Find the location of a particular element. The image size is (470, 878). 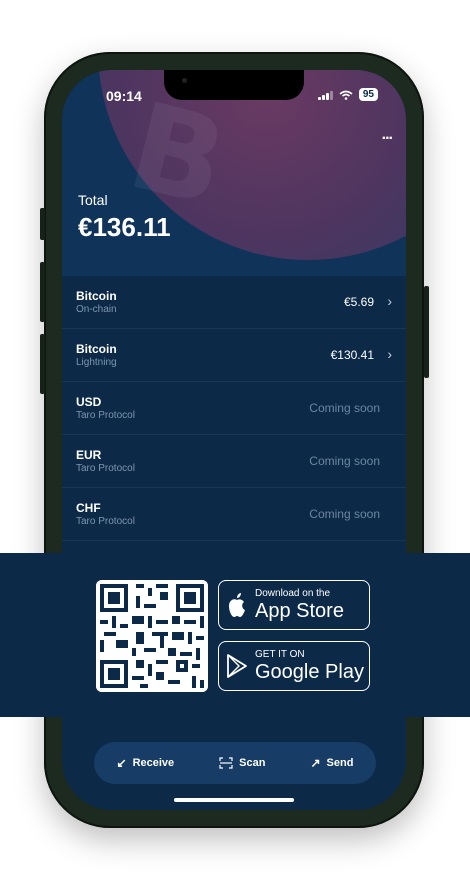

asset-row-chf: CHF Taro Protocol Coming soon is located at coordinates (234, 514).